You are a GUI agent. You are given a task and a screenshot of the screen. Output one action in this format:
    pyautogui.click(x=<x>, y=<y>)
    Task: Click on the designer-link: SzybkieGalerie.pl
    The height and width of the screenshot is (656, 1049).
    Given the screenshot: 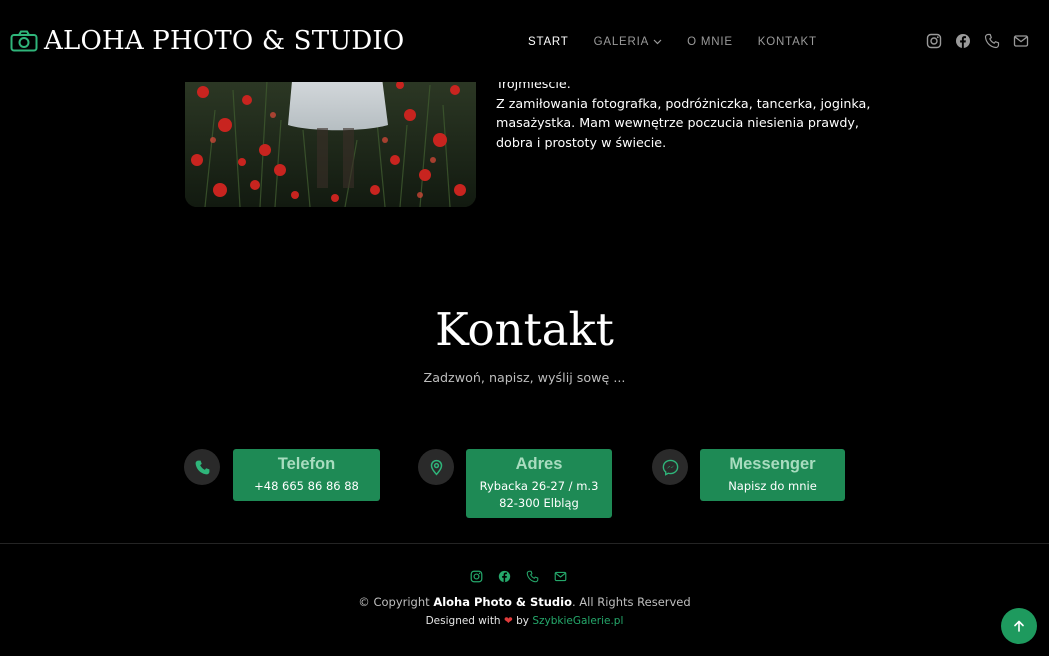 What is the action you would take?
    pyautogui.click(x=577, y=621)
    